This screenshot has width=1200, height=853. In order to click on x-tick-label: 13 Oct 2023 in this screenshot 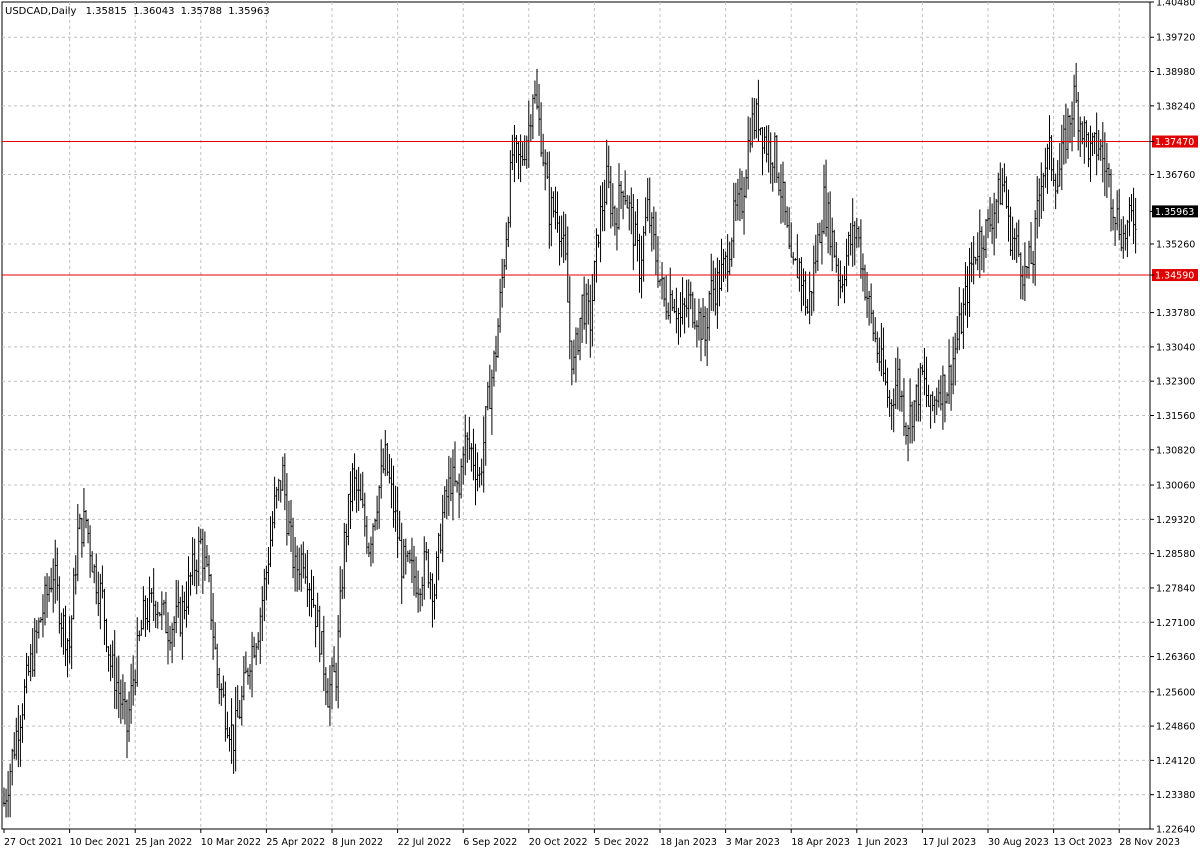, I will do `click(1083, 842)`.